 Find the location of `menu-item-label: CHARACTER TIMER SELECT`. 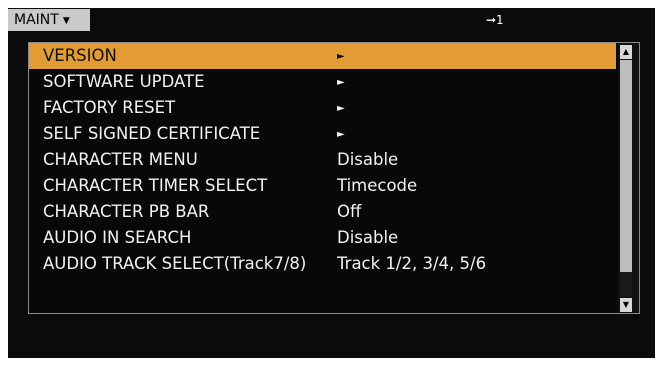

menu-item-label: CHARACTER TIMER SELECT is located at coordinates (155, 185).